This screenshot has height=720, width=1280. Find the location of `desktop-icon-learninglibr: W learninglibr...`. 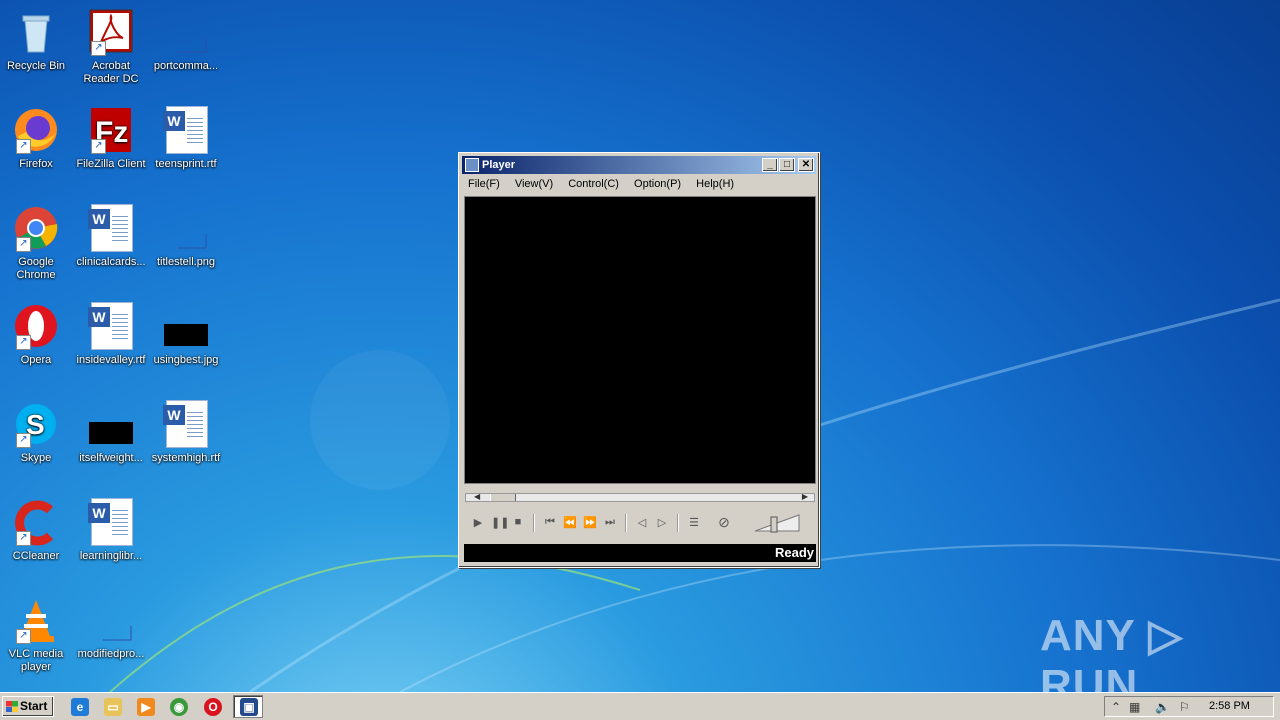

desktop-icon-learninglibr: W learninglibr... is located at coordinates (111, 530).